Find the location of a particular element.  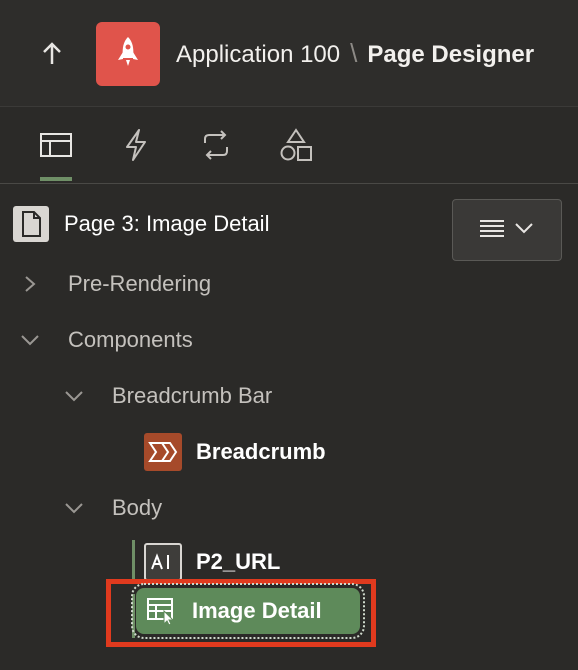

tree-node-p2-url: P2_URL is located at coordinates (212, 562).